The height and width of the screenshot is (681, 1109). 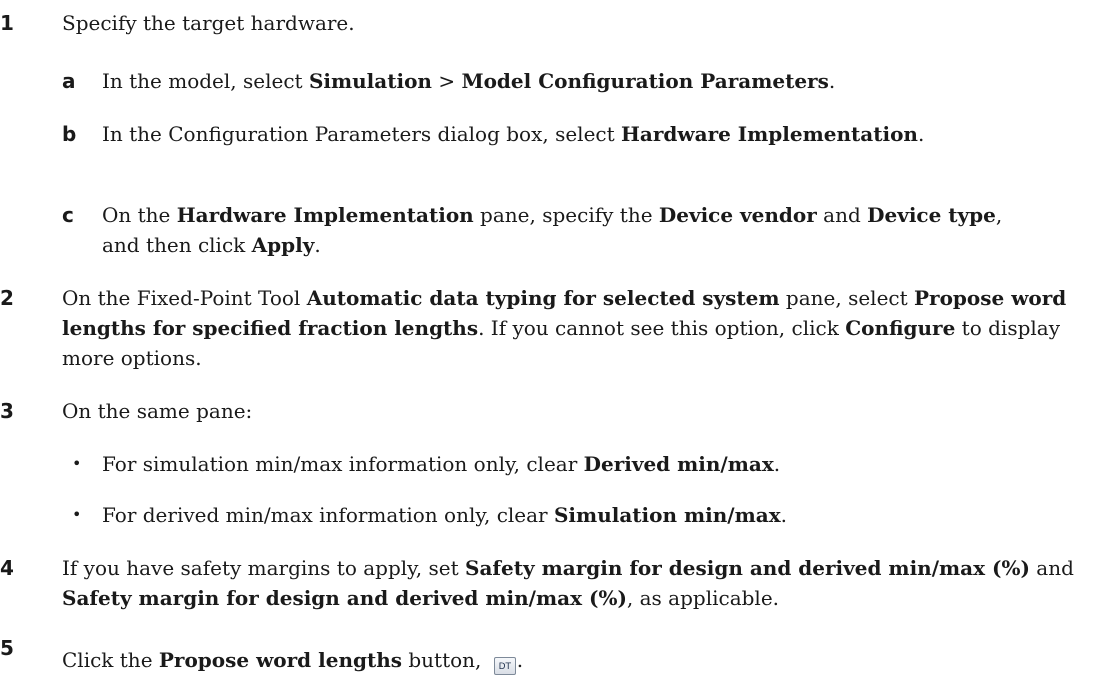 I want to click on ui-term: Propose word lengths, so click(x=280, y=660).